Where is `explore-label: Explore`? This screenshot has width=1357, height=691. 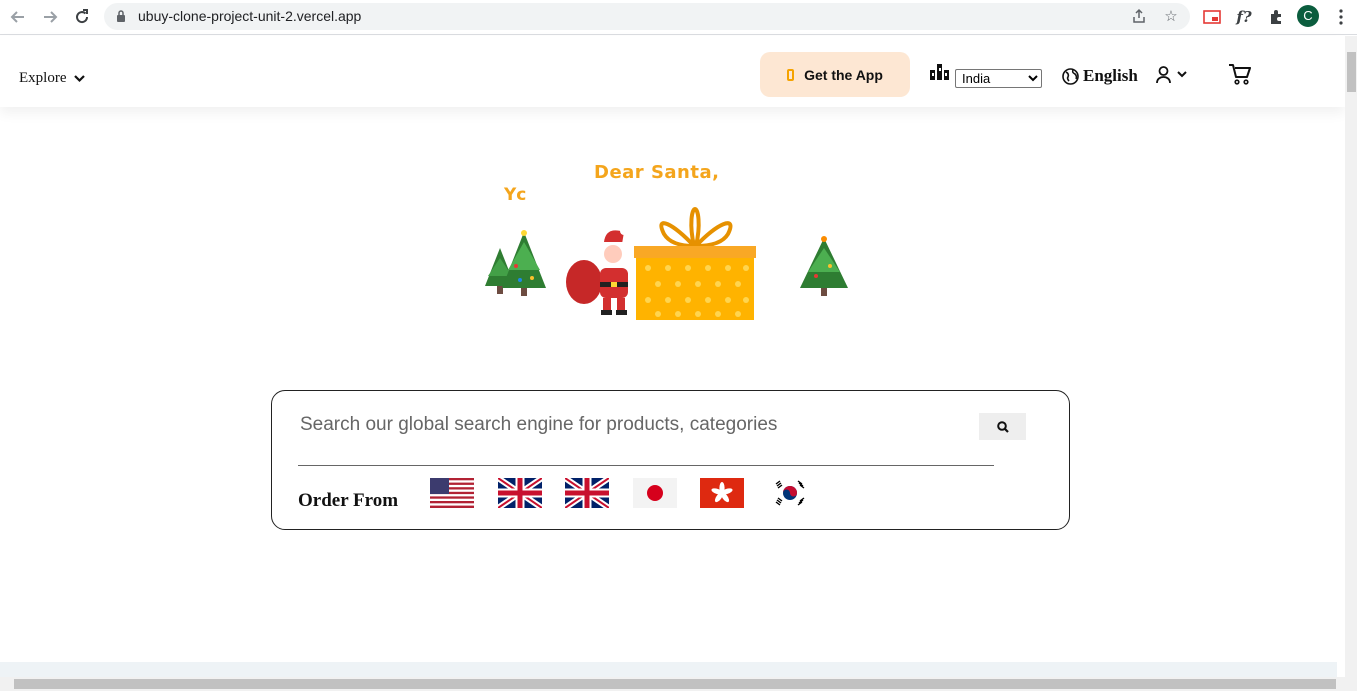
explore-label: Explore is located at coordinates (43, 78).